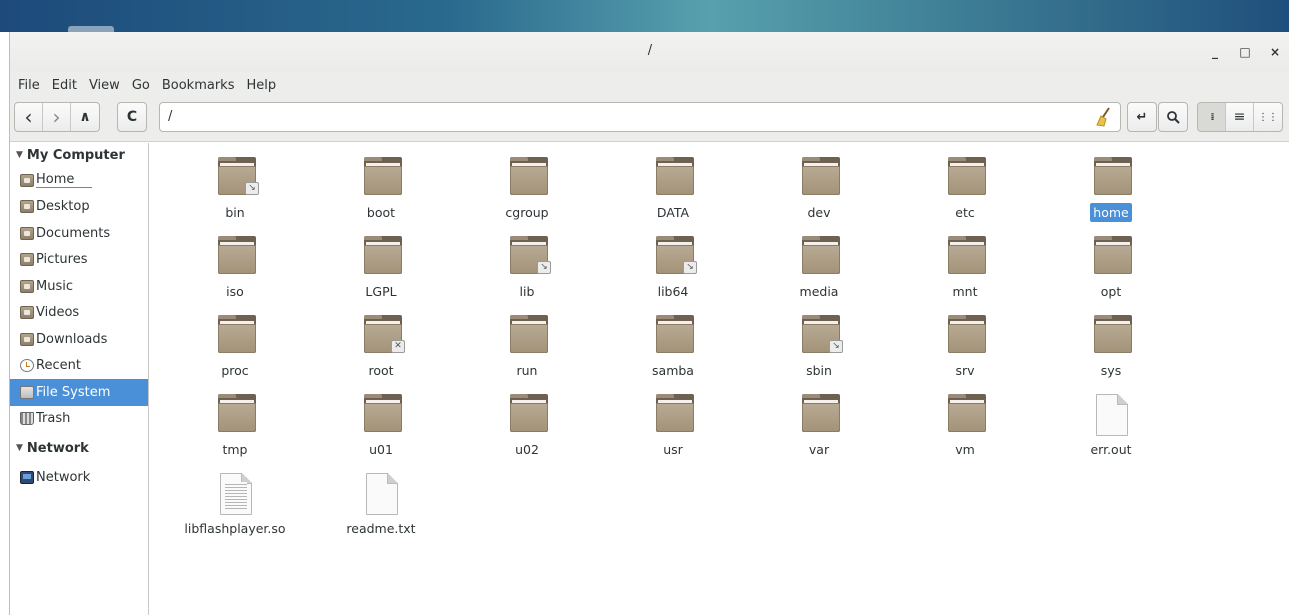 The image size is (1289, 615). I want to click on toggle-location-button: ↵, so click(1142, 117).